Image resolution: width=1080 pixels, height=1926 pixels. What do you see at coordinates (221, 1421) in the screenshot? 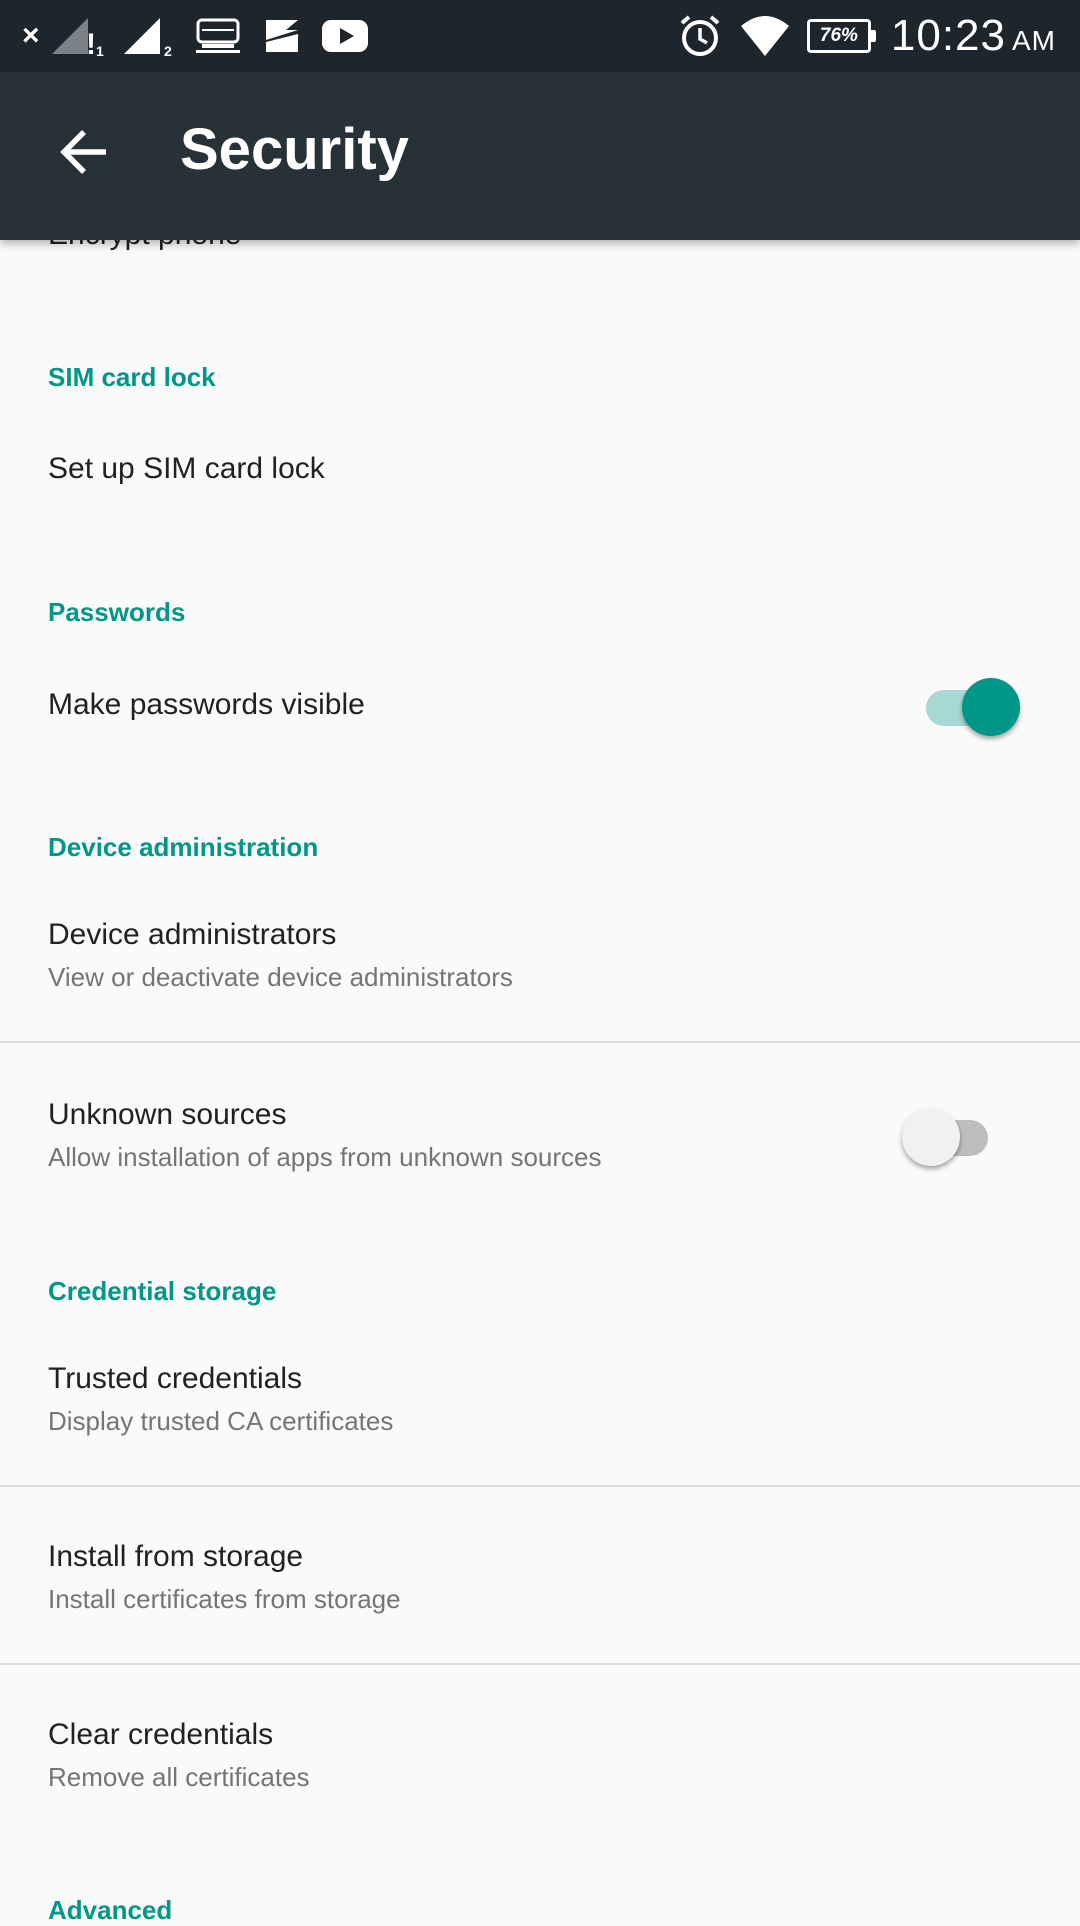
I see `item-subtitle: Display trusted CA certificates` at bounding box center [221, 1421].